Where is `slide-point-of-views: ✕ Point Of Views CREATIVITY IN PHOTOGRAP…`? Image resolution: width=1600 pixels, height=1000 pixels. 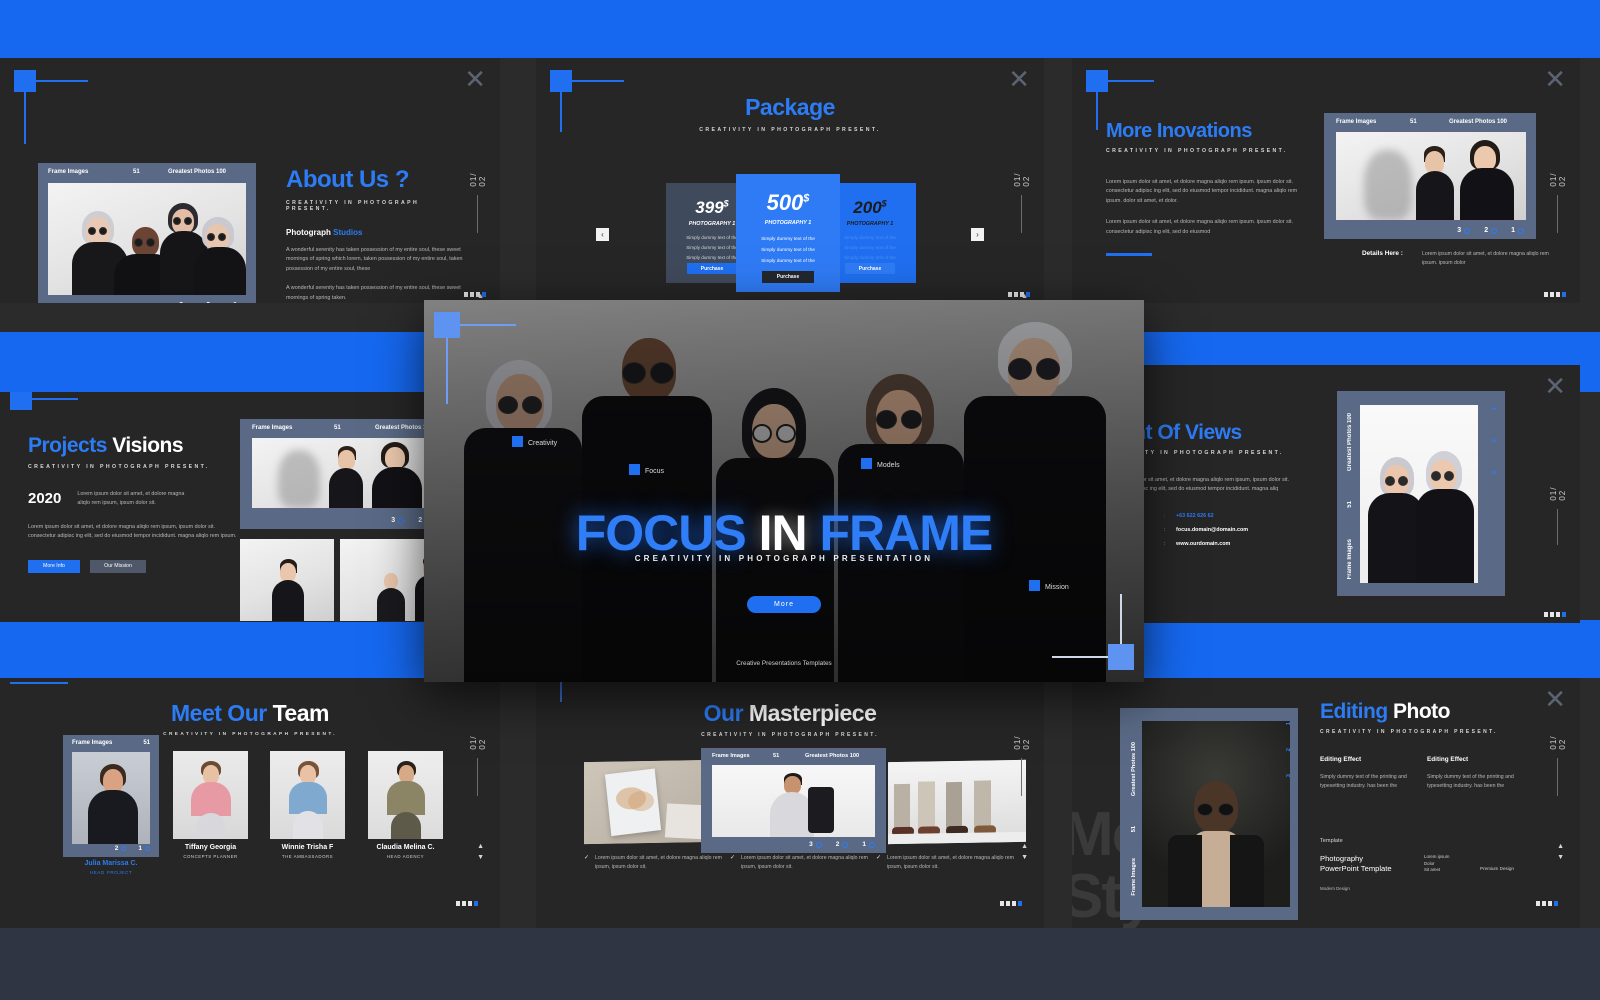 slide-point-of-views: ✕ Point Of Views CREATIVITY IN PHOTOGRAP… is located at coordinates (1326, 494).